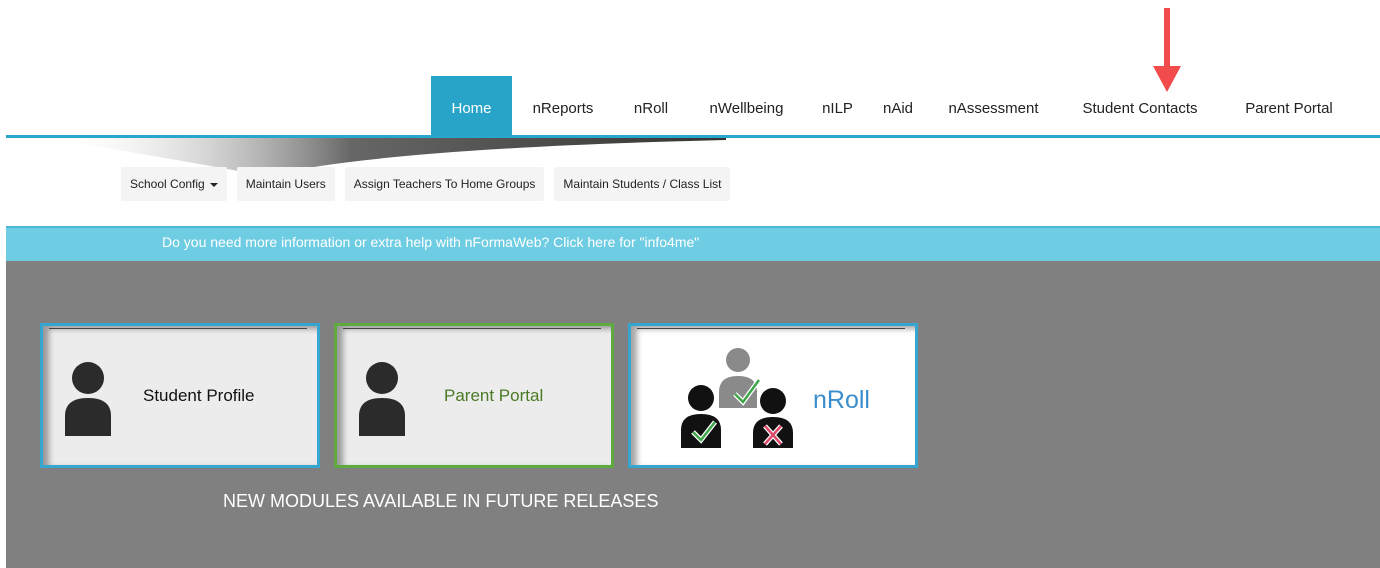  I want to click on module-tile-student-profile: Student Profile, so click(180, 395).